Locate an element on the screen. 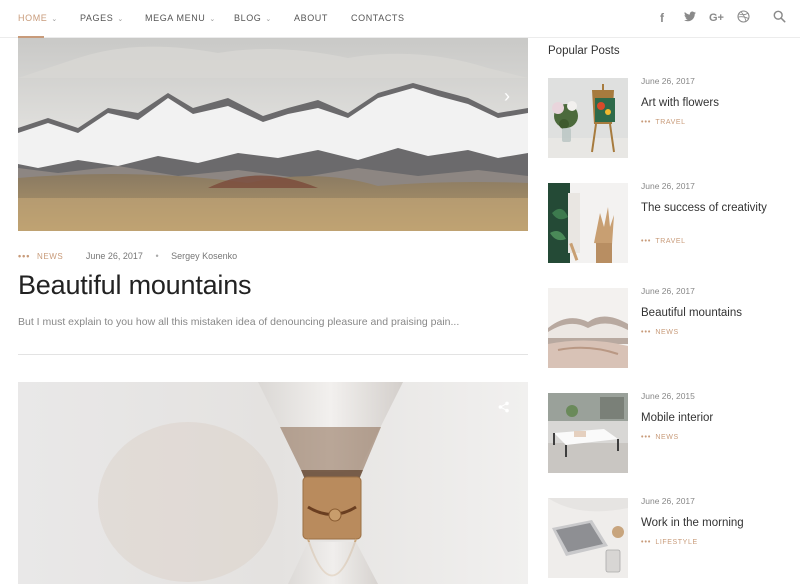 This screenshot has width=800, height=584. post-meta: ••• NEWS June 26, 2017 • Sergey Kosenko is located at coordinates (127, 256).